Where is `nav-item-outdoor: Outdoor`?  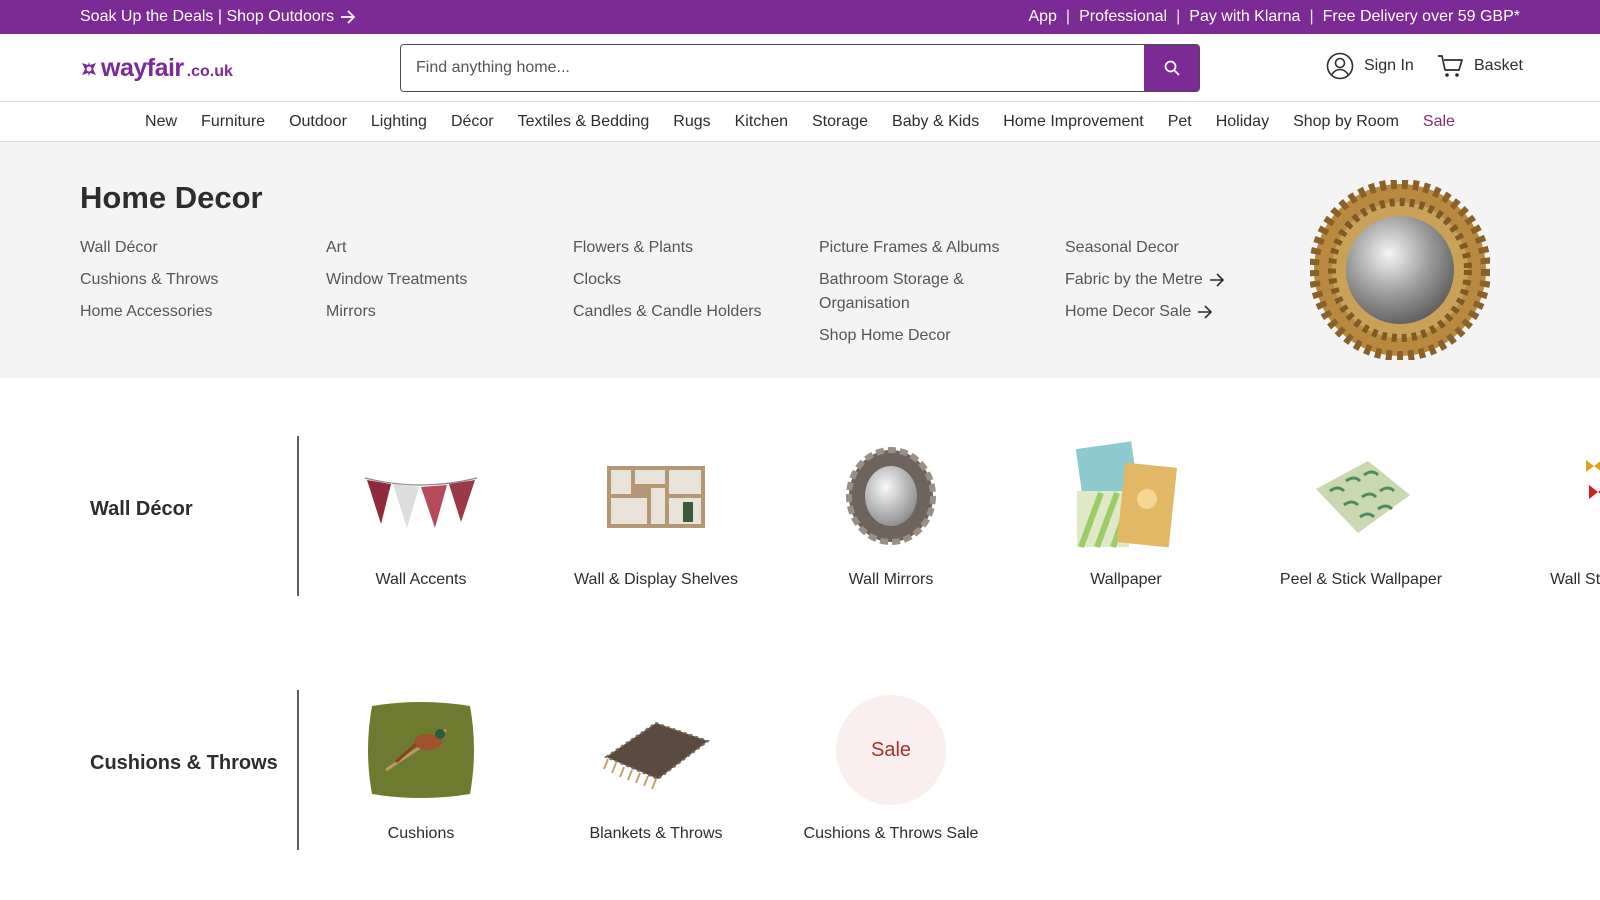 nav-item-outdoor: Outdoor is located at coordinates (318, 122).